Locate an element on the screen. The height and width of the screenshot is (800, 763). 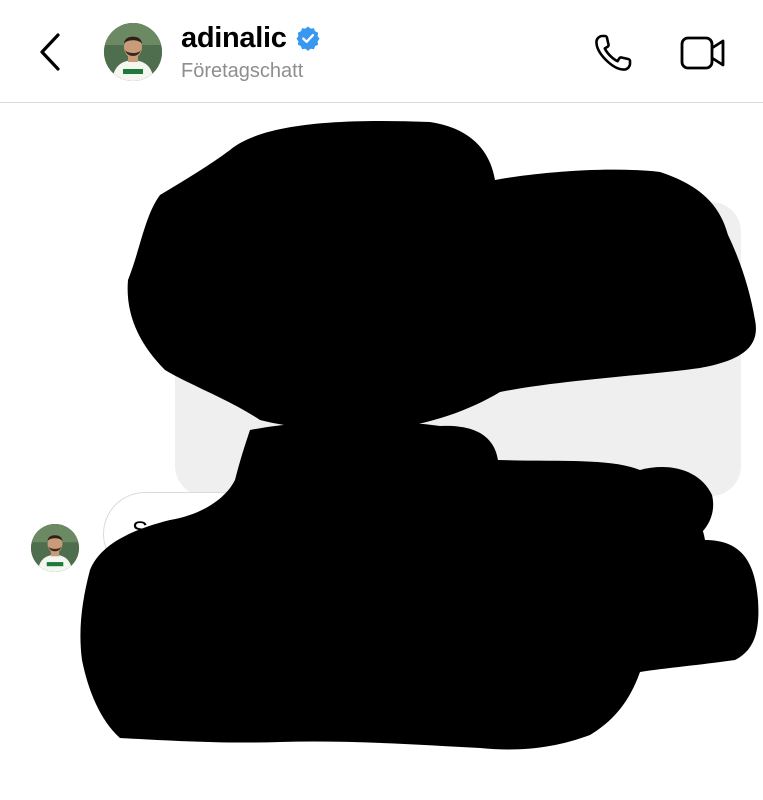
chat-title: adinalic Företagschatt is located at coordinates (251, 51).